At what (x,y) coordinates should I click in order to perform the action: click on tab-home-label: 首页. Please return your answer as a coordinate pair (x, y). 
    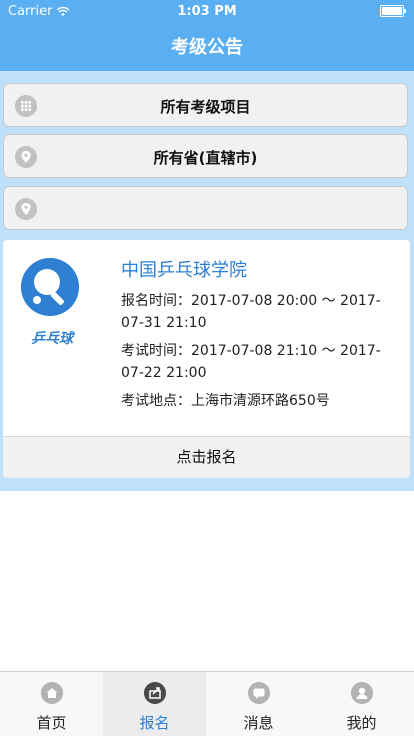
    Looking at the image, I should click on (51, 723).